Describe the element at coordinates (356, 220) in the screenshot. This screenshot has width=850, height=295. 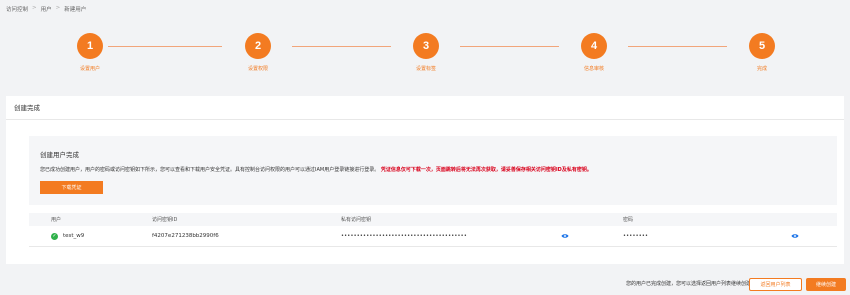
I see `header-secret-key: 私有访问密钥` at that location.